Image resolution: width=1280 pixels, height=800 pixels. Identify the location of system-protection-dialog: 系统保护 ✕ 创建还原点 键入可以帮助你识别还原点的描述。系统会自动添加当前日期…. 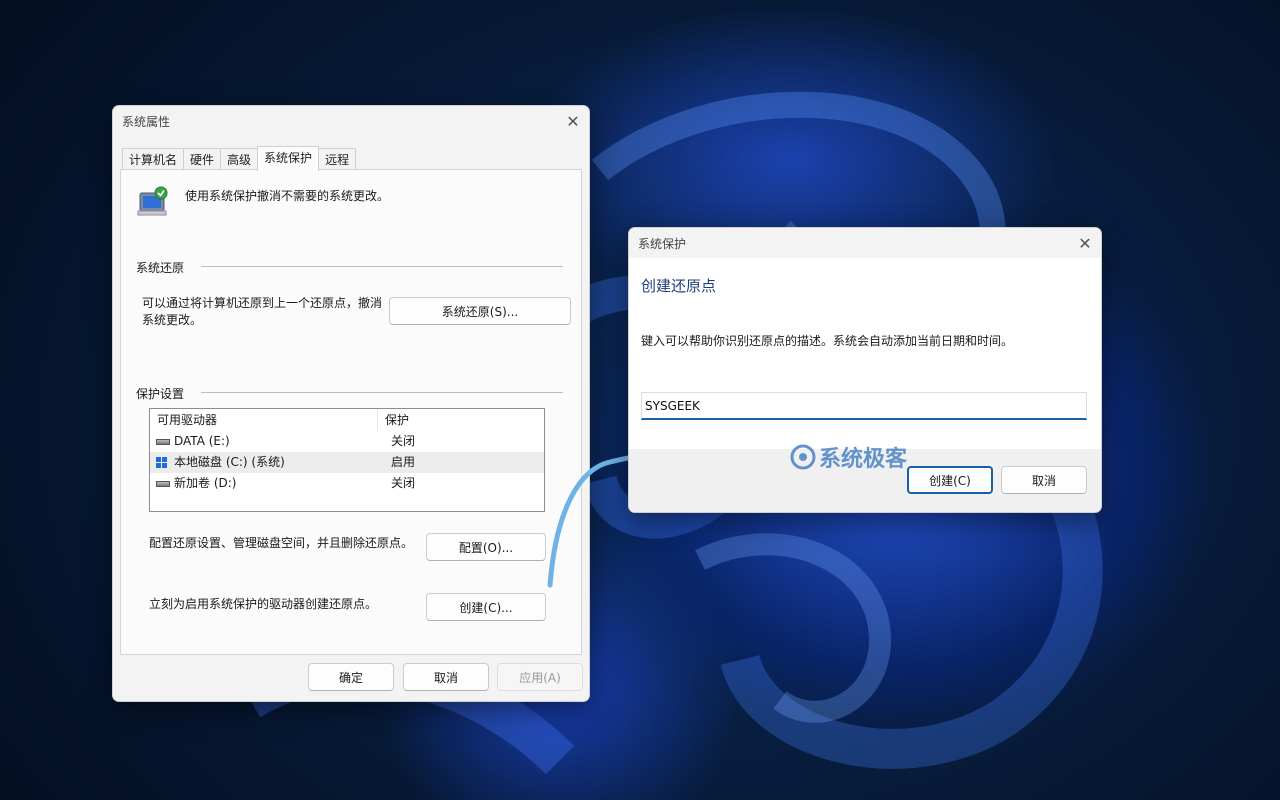
(865, 370).